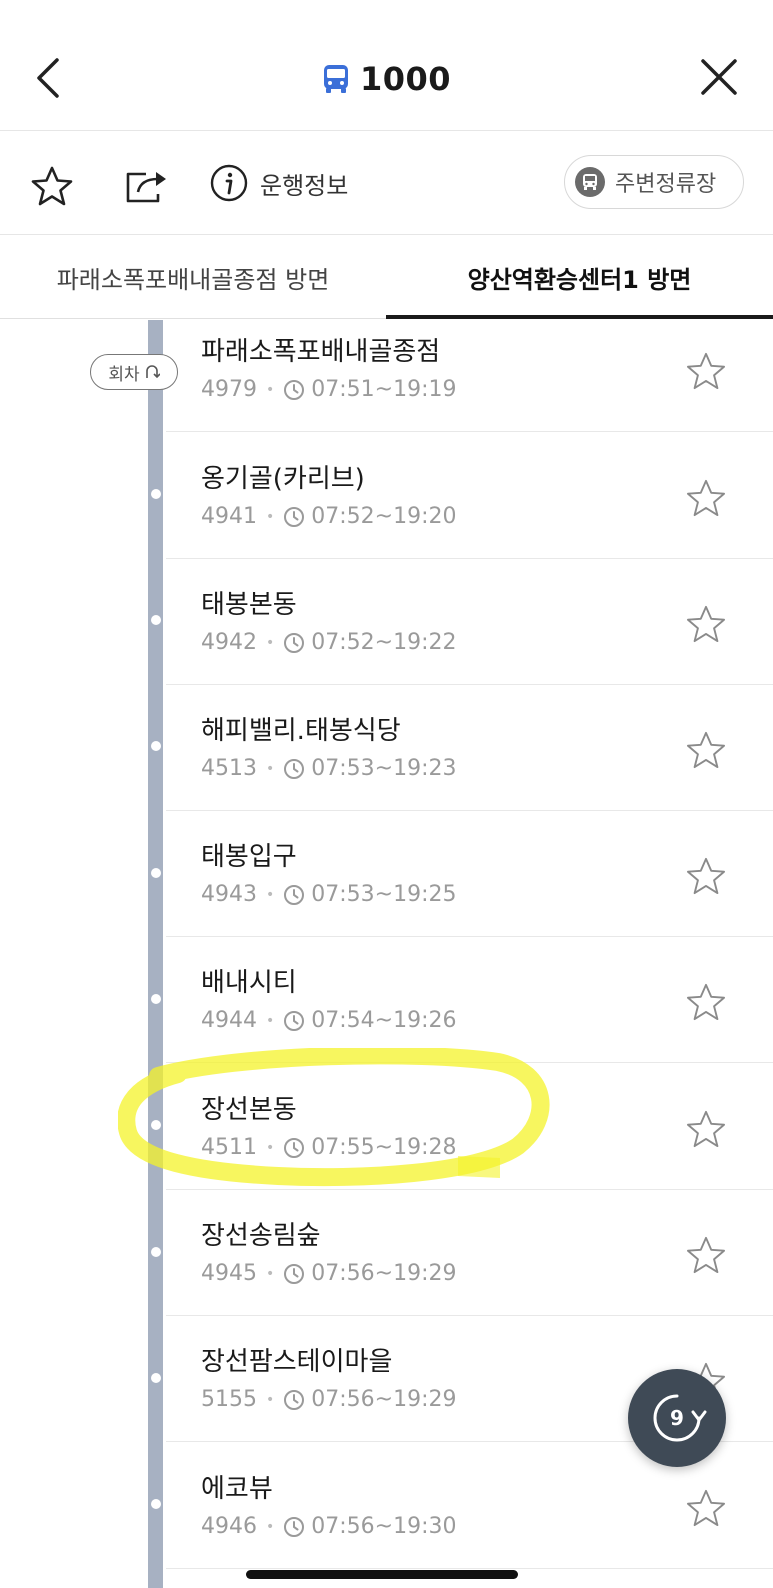 The height and width of the screenshot is (1588, 773). What do you see at coordinates (297, 1362) in the screenshot?
I see `stop-name: 장선팜스테이마을` at bounding box center [297, 1362].